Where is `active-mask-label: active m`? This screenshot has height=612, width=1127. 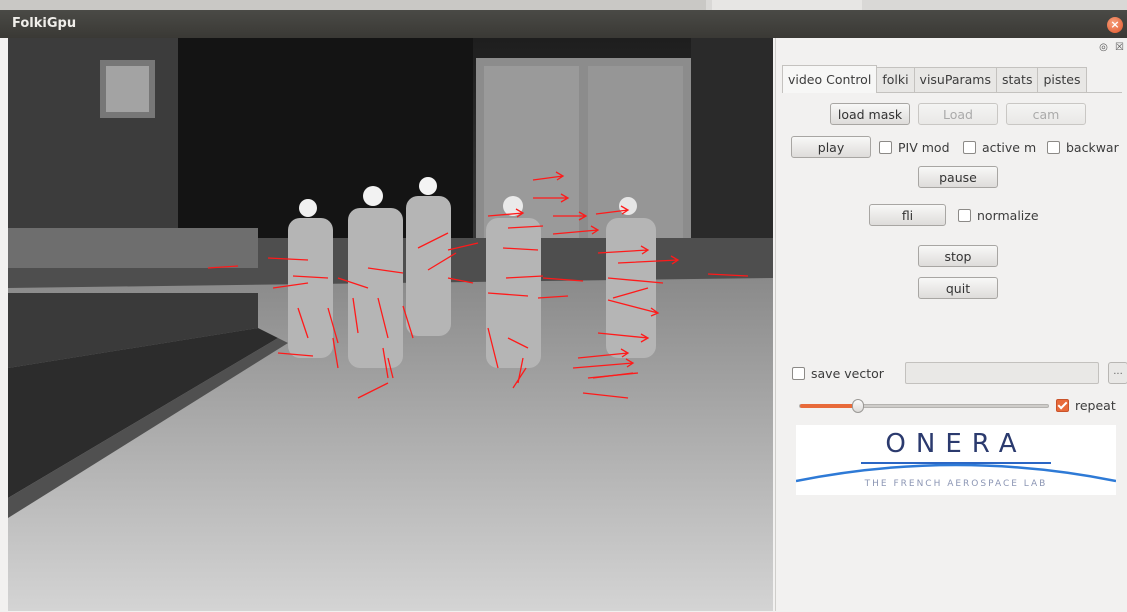
active-mask-label: active m is located at coordinates (1009, 147).